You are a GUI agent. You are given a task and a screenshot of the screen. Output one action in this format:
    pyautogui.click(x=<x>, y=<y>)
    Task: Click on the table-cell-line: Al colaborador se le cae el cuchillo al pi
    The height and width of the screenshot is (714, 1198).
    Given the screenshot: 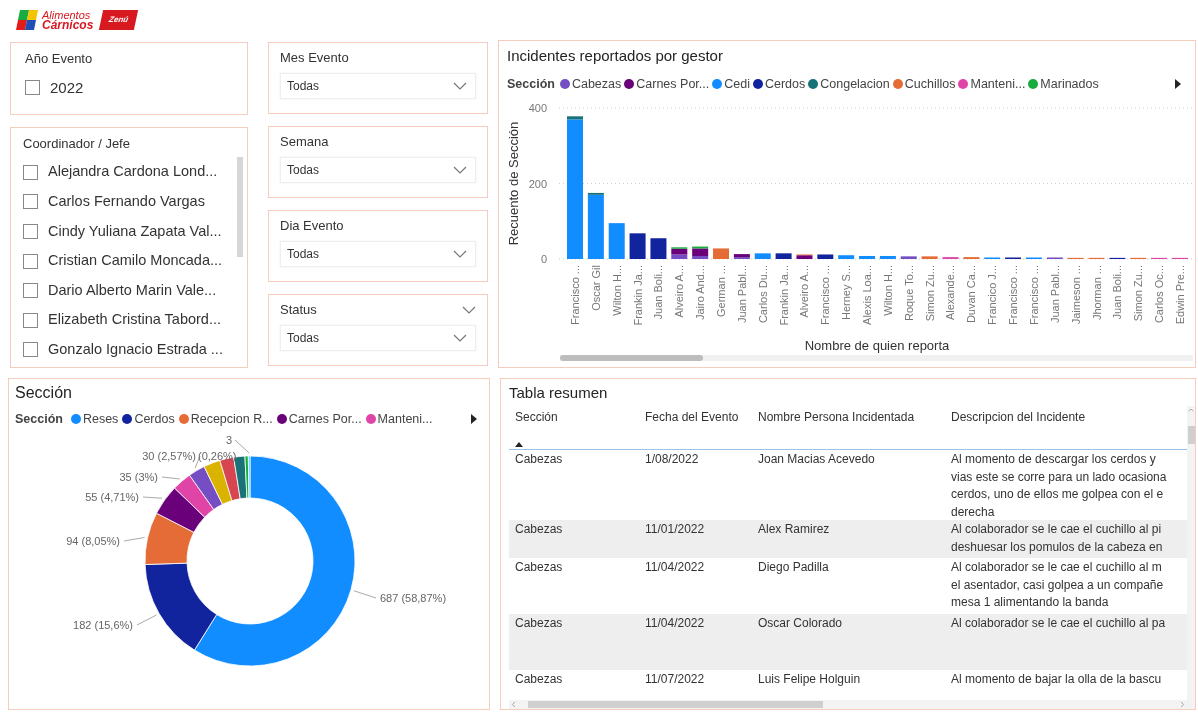 What is the action you would take?
    pyautogui.click(x=1056, y=529)
    